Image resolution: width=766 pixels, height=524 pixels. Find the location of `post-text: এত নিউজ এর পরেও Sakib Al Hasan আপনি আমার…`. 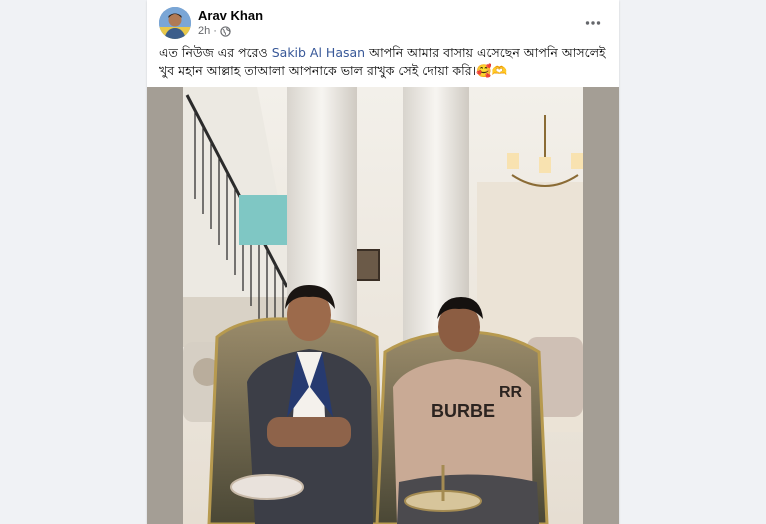

post-text: এত নিউজ এর পরেও Sakib Al Hasan আপনি আমার… is located at coordinates (384, 62).